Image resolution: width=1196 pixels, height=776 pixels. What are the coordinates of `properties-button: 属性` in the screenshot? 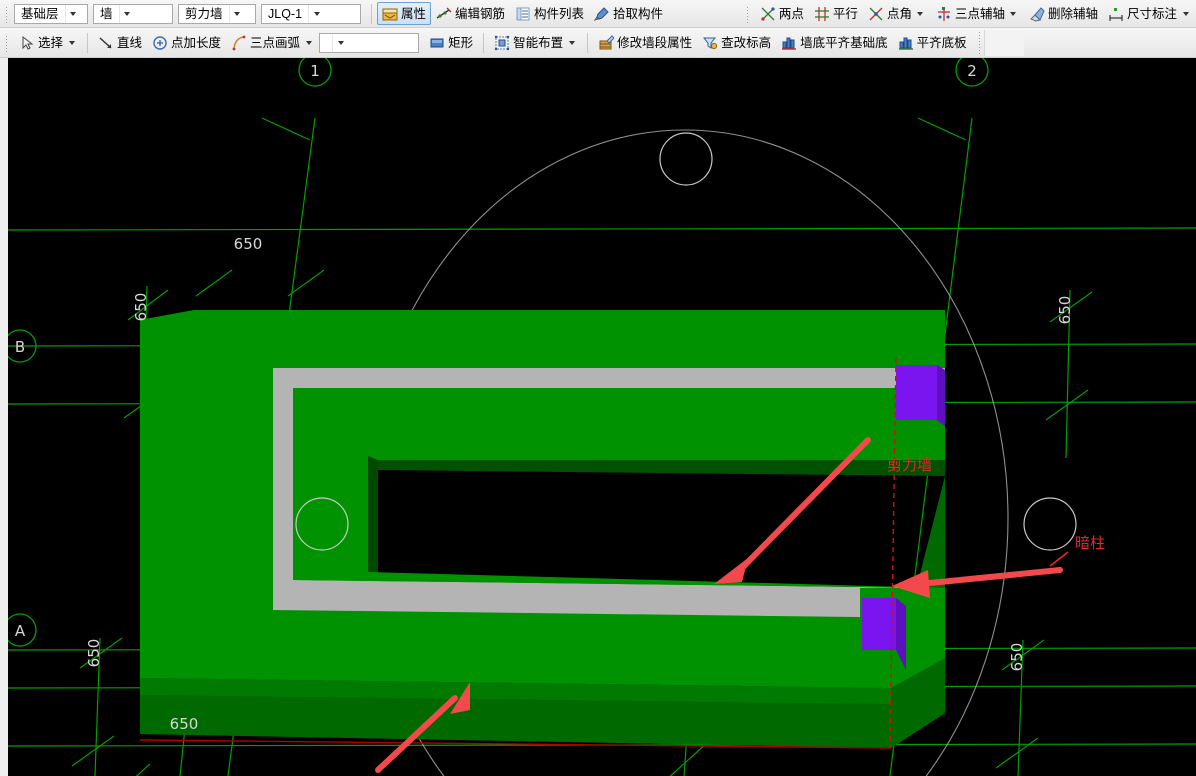 It's located at (404, 13).